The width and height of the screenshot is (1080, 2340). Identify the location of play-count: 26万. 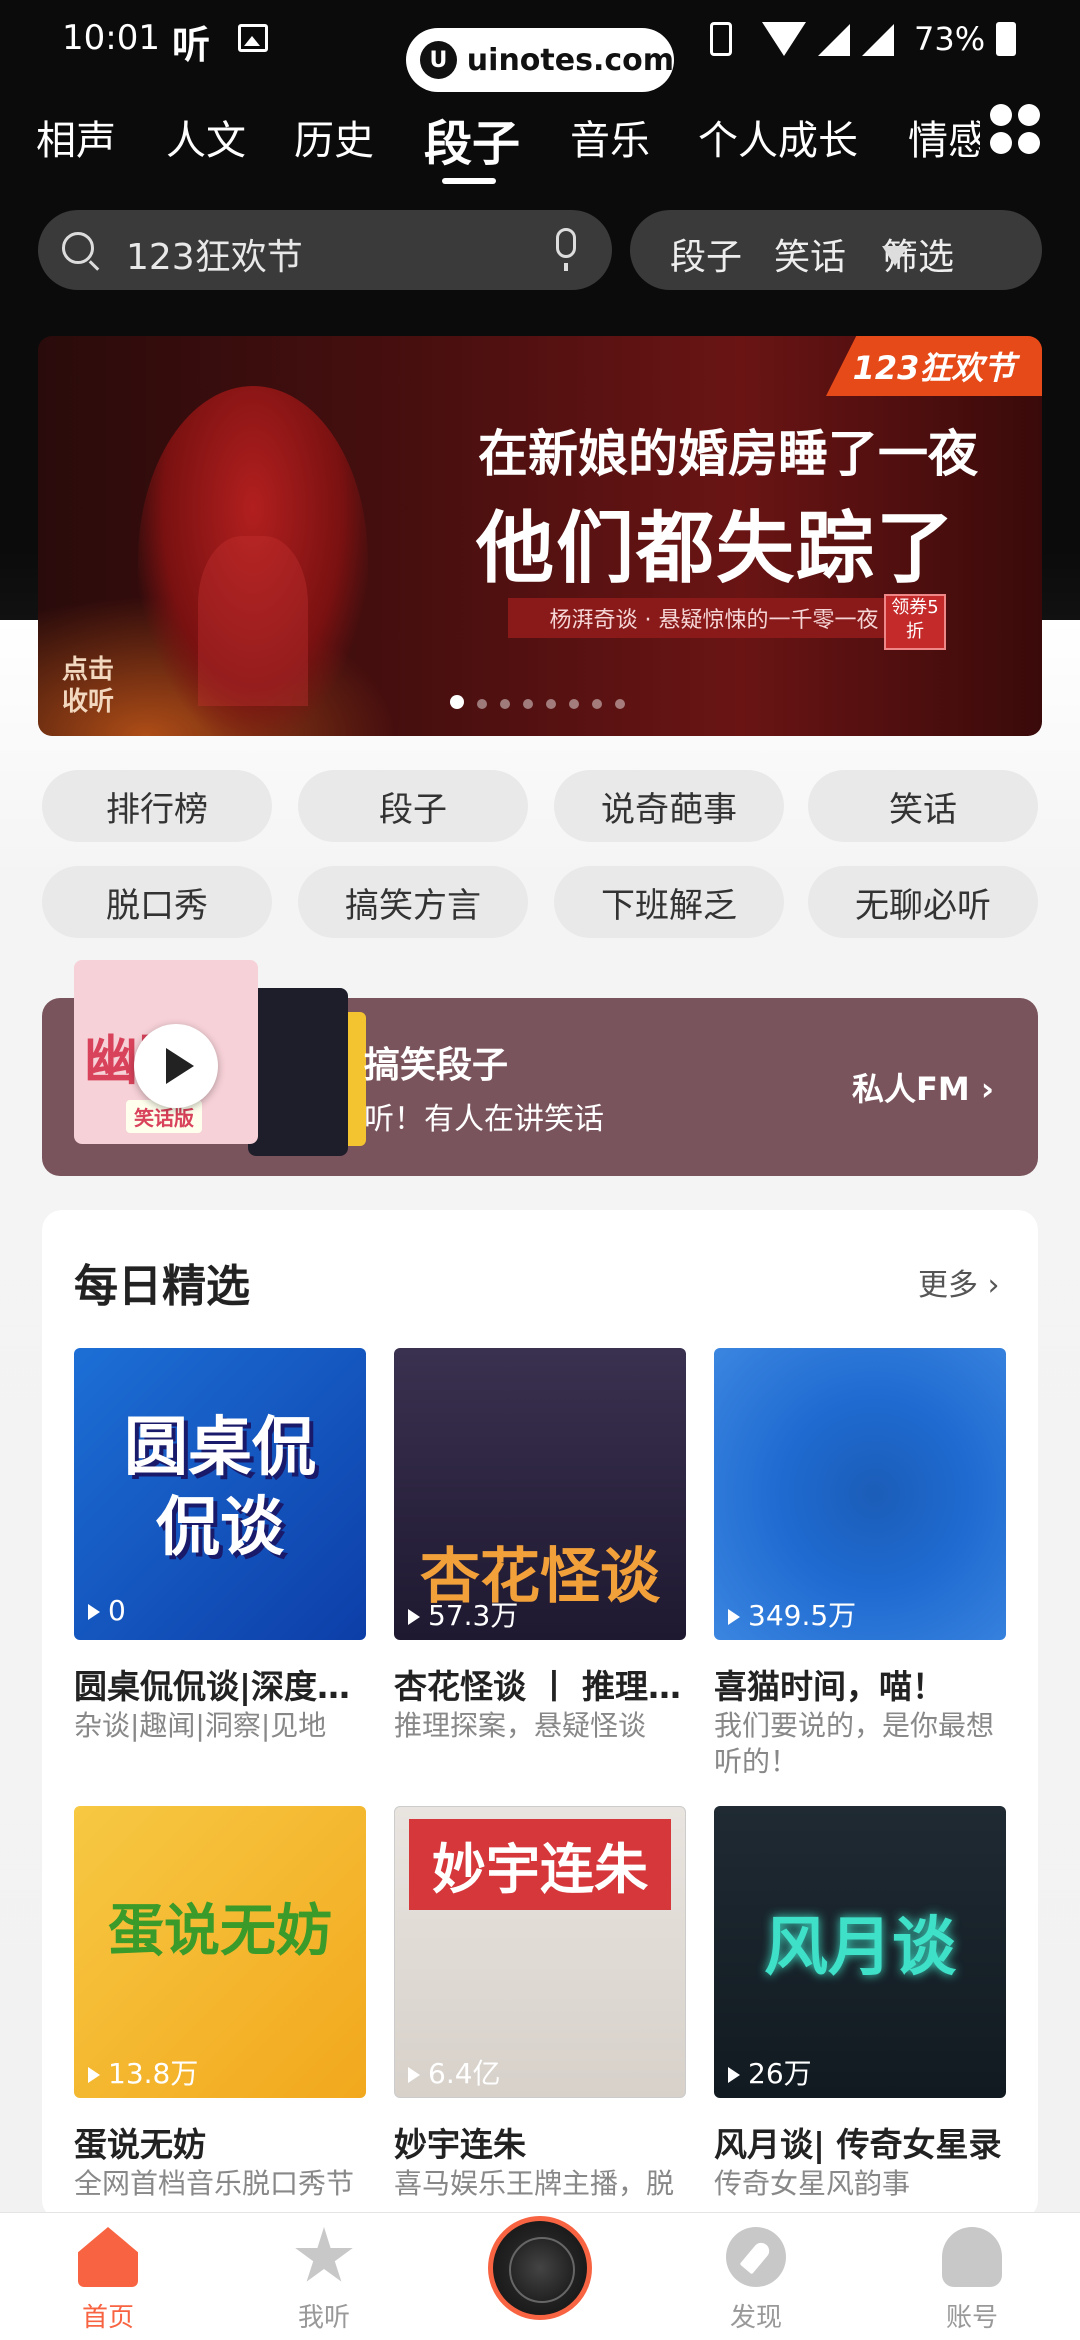
(770, 2072).